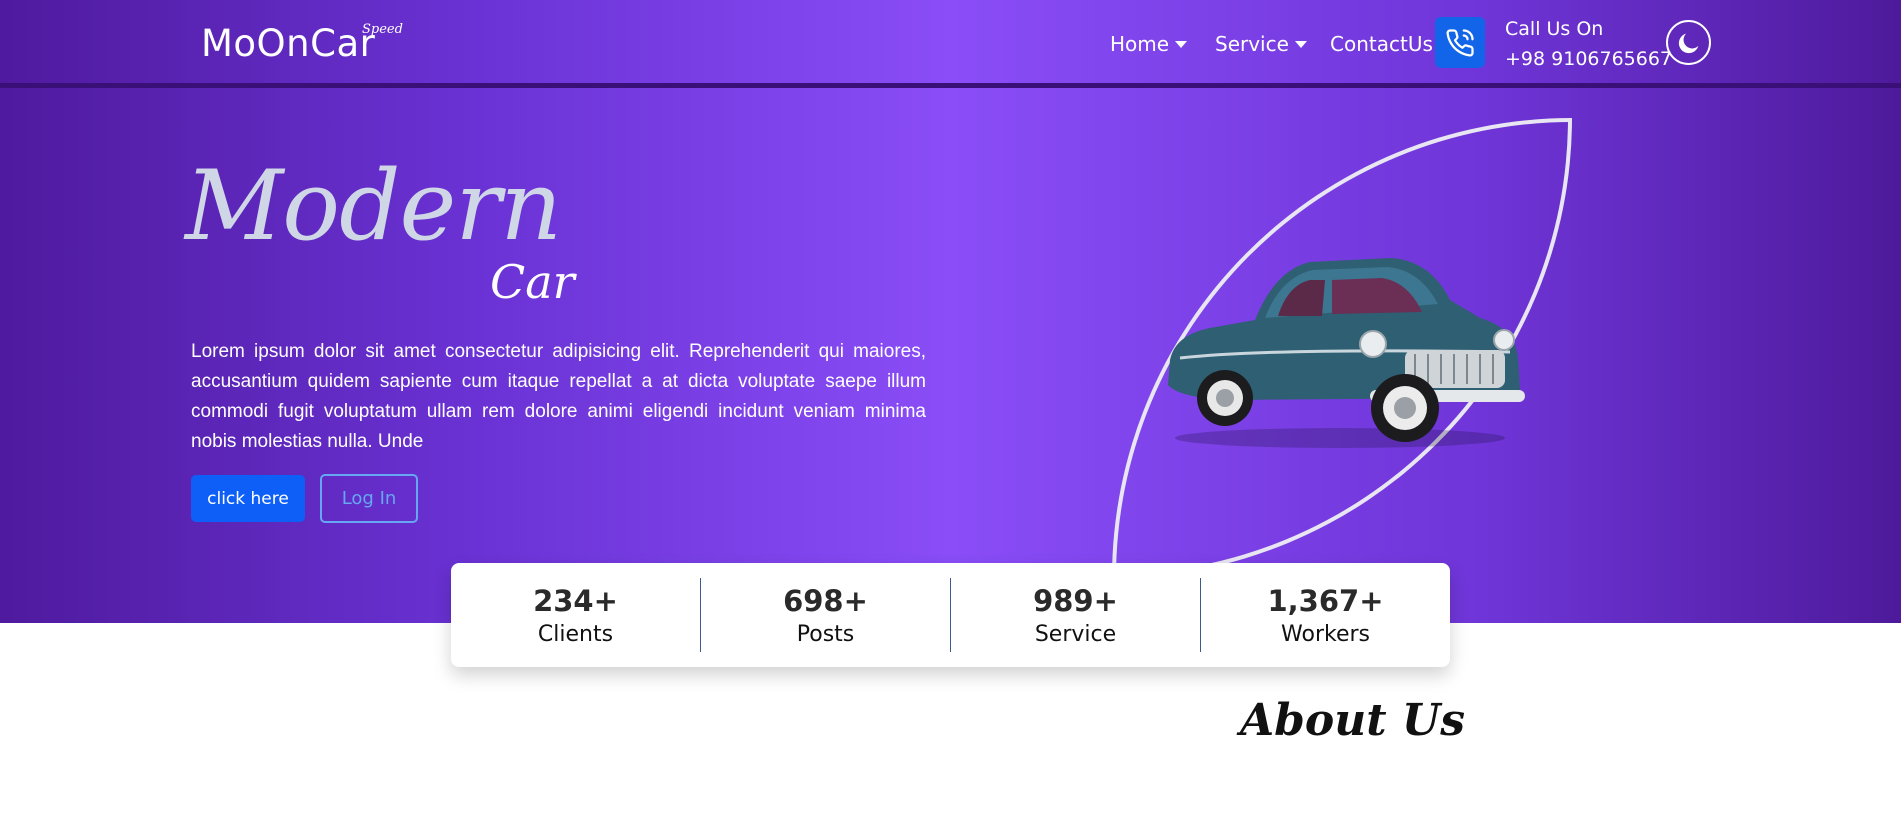 This screenshot has height=838, width=1901. What do you see at coordinates (1554, 29) in the screenshot?
I see `call-label: Call Us On` at bounding box center [1554, 29].